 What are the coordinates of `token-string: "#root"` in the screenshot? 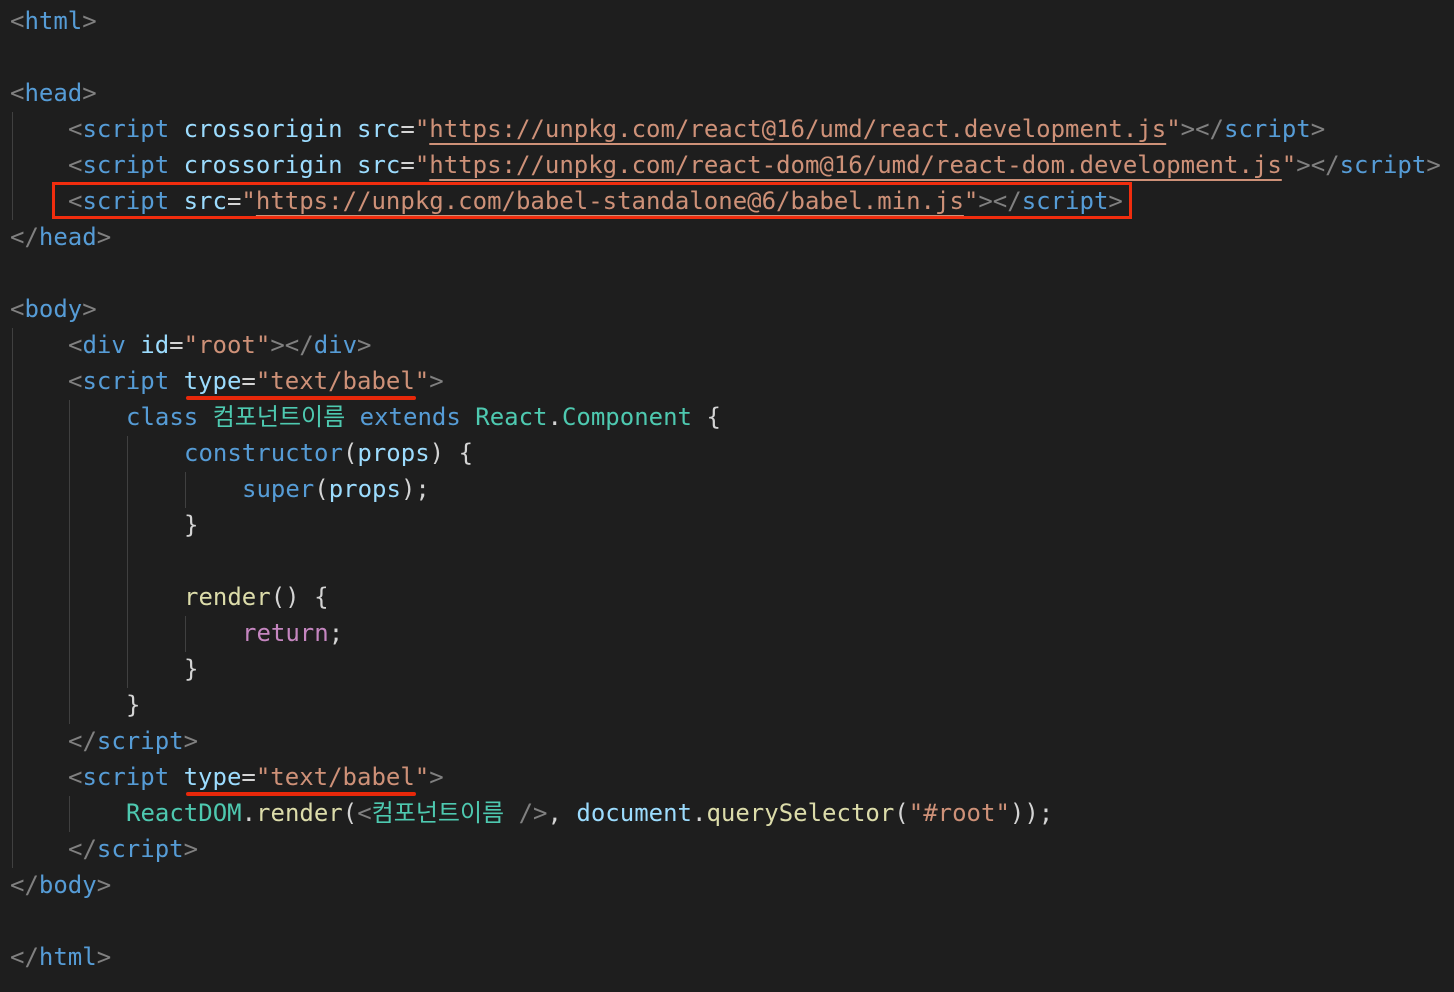 It's located at (959, 813).